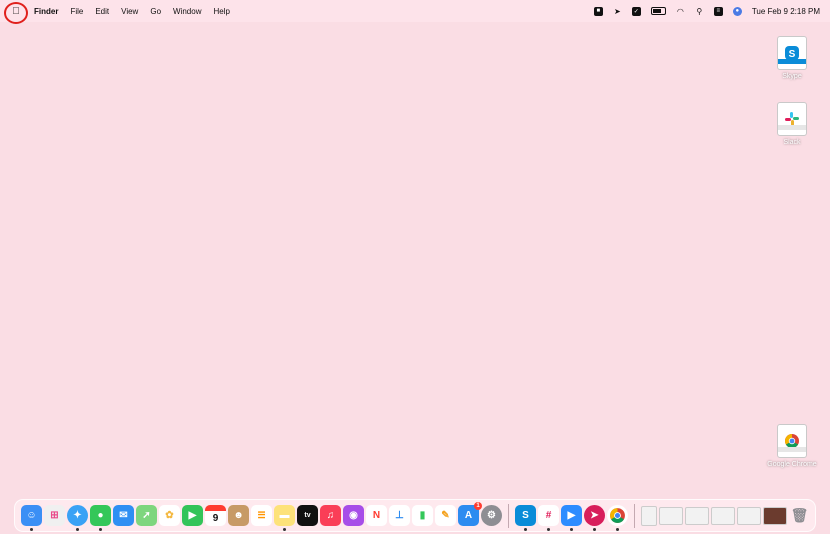  I want to click on desktop-icon-label: Skype, so click(792, 76).